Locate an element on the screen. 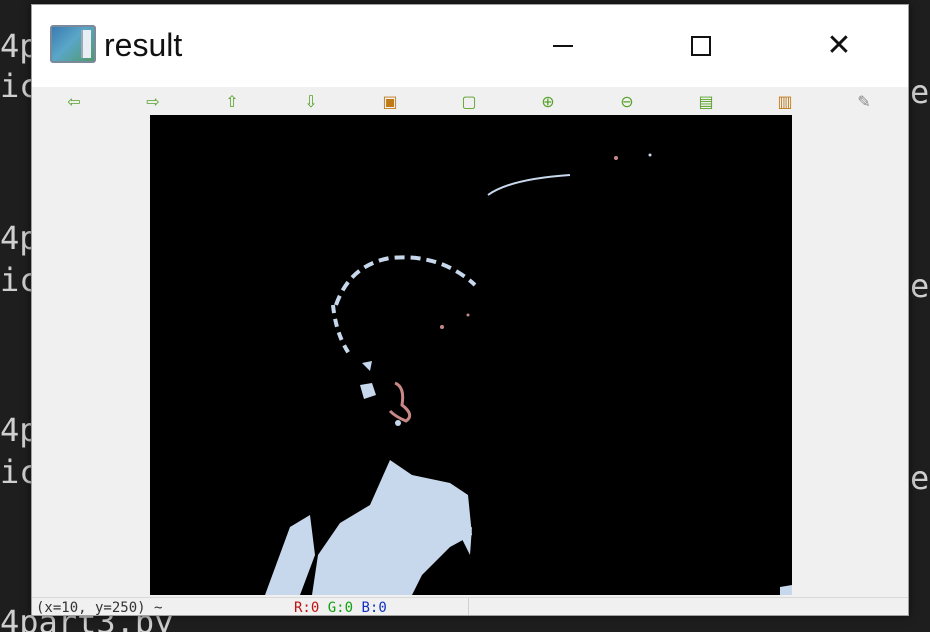 This screenshot has width=930, height=632. arrow-right-icon: ⇨ is located at coordinates (153, 101).